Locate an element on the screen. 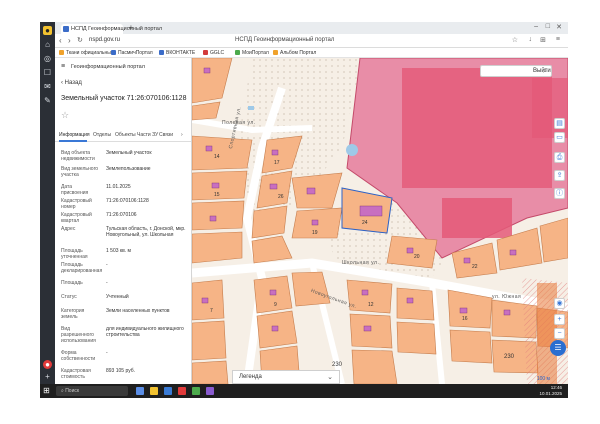 Image resolution: width=600 pixels, height=424 pixels. parcel-label: 22 is located at coordinates (475, 267).